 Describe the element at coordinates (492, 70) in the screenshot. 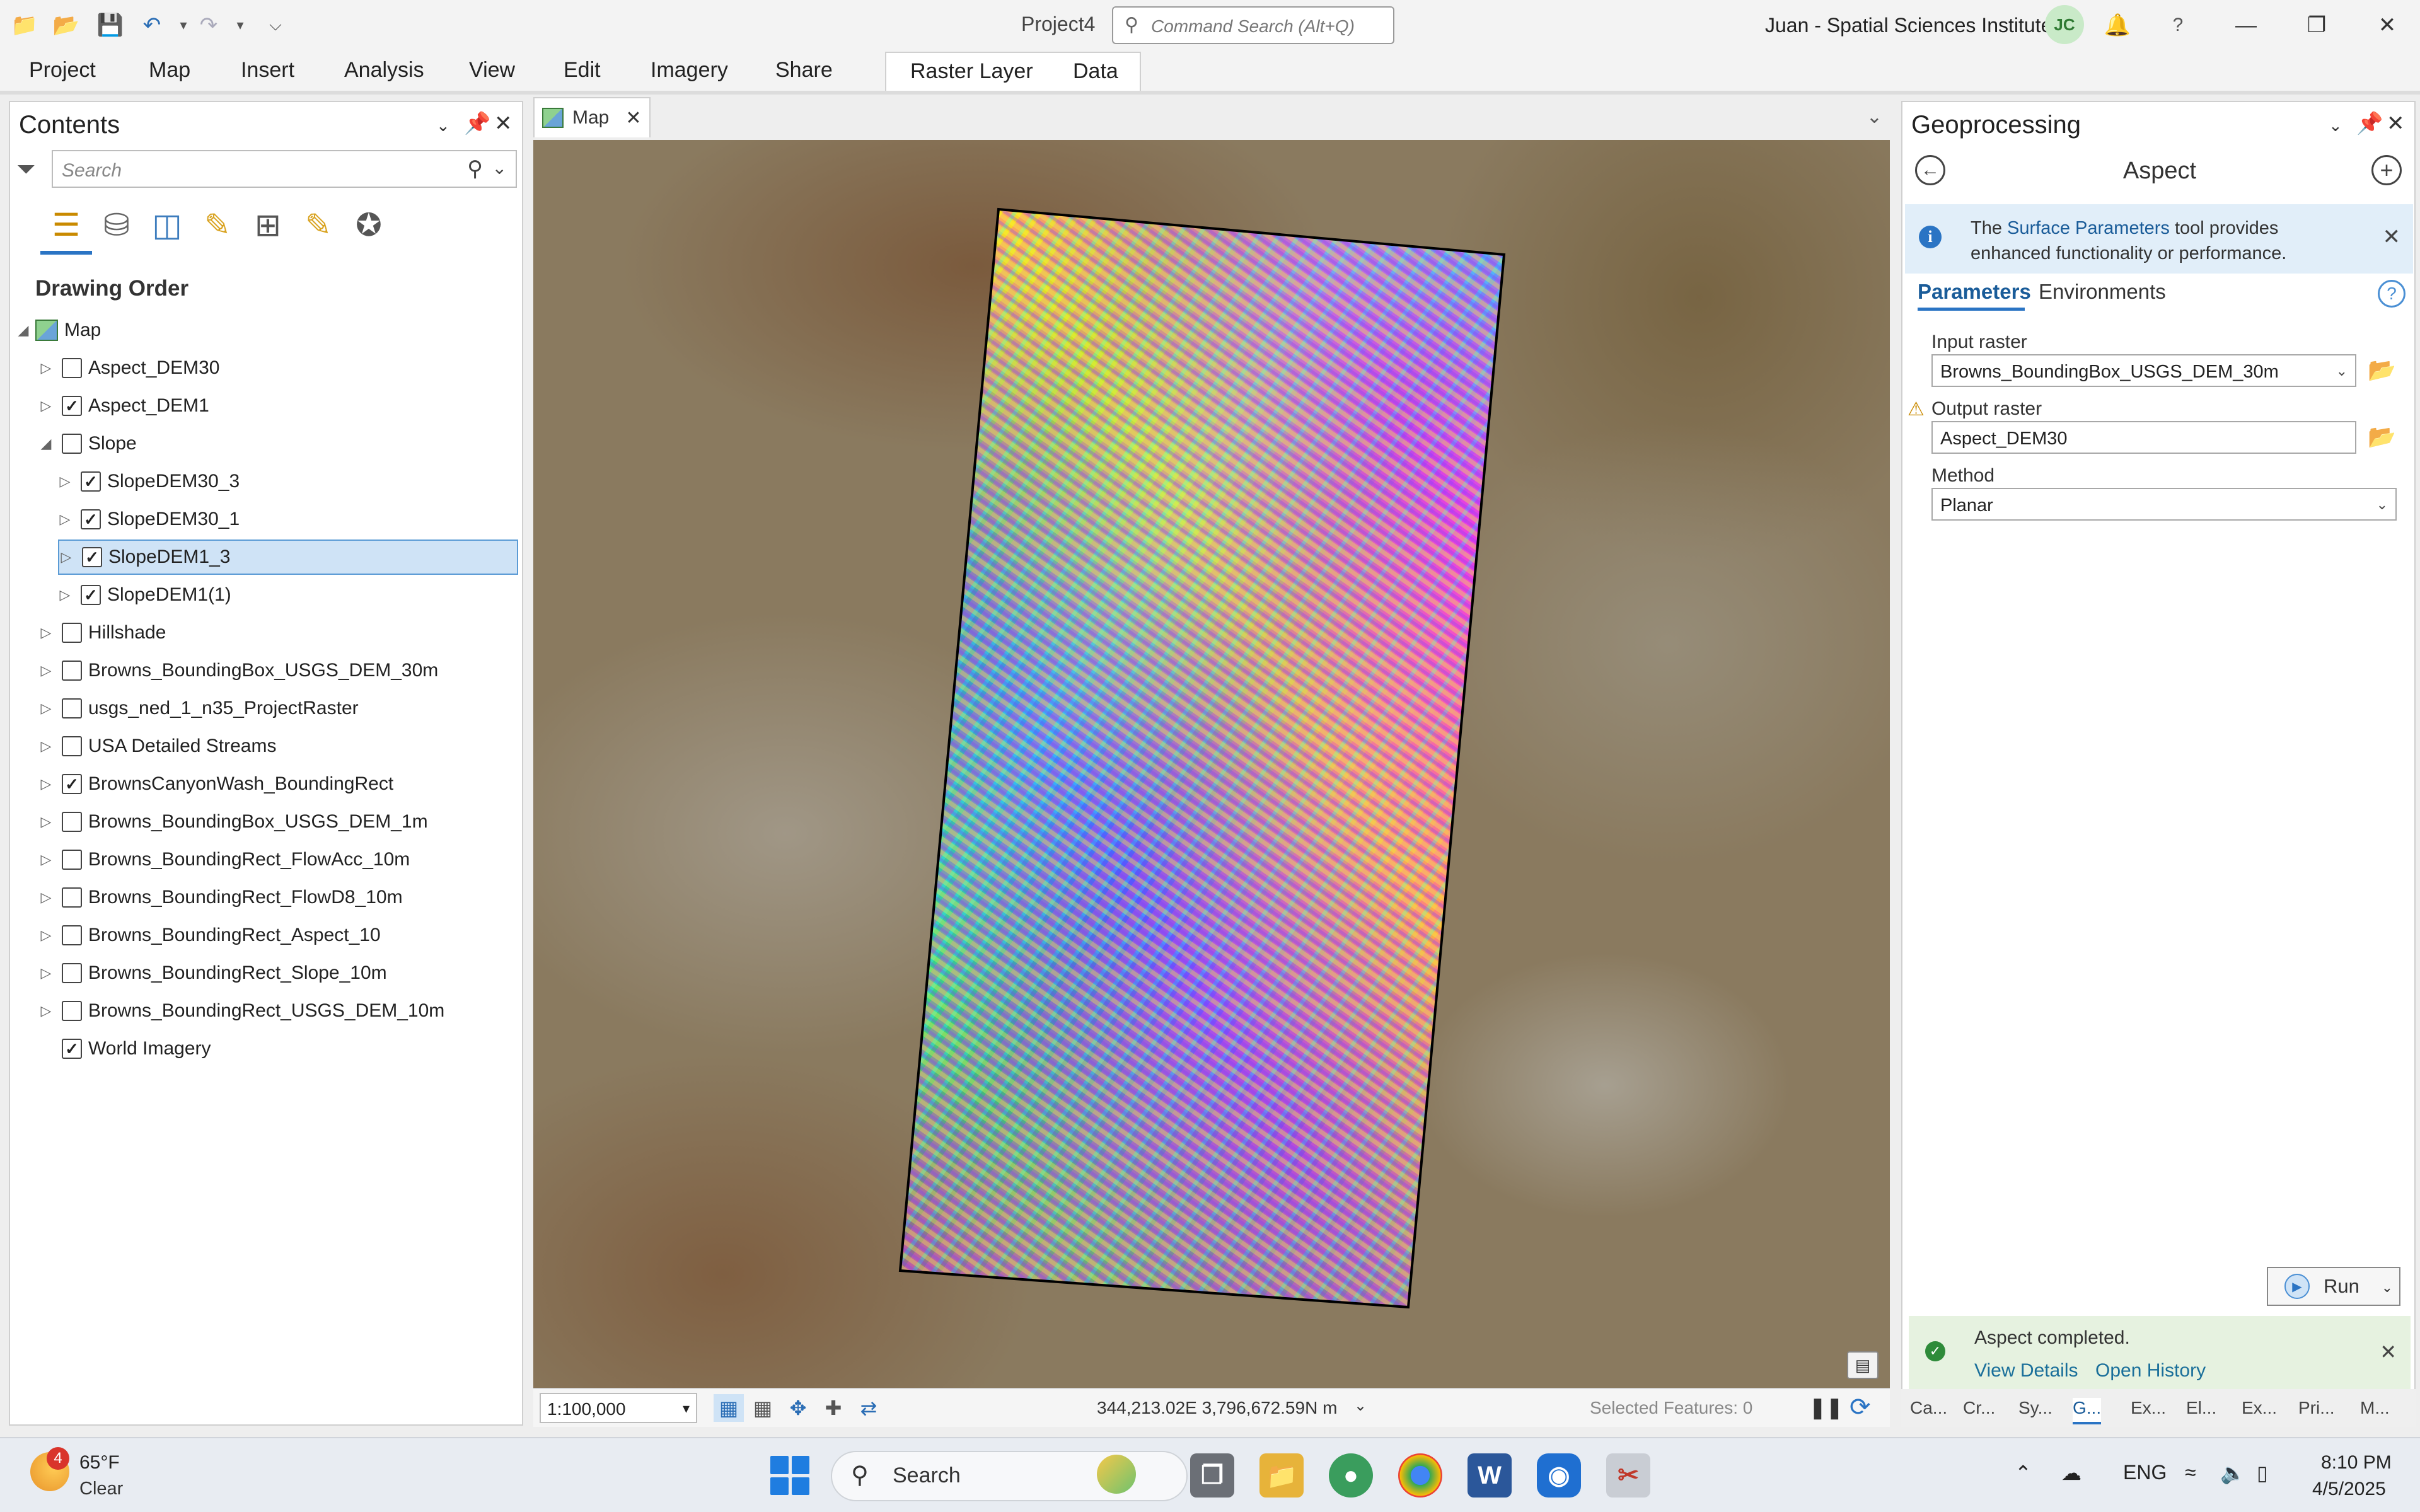

I see `tab-view: View` at that location.